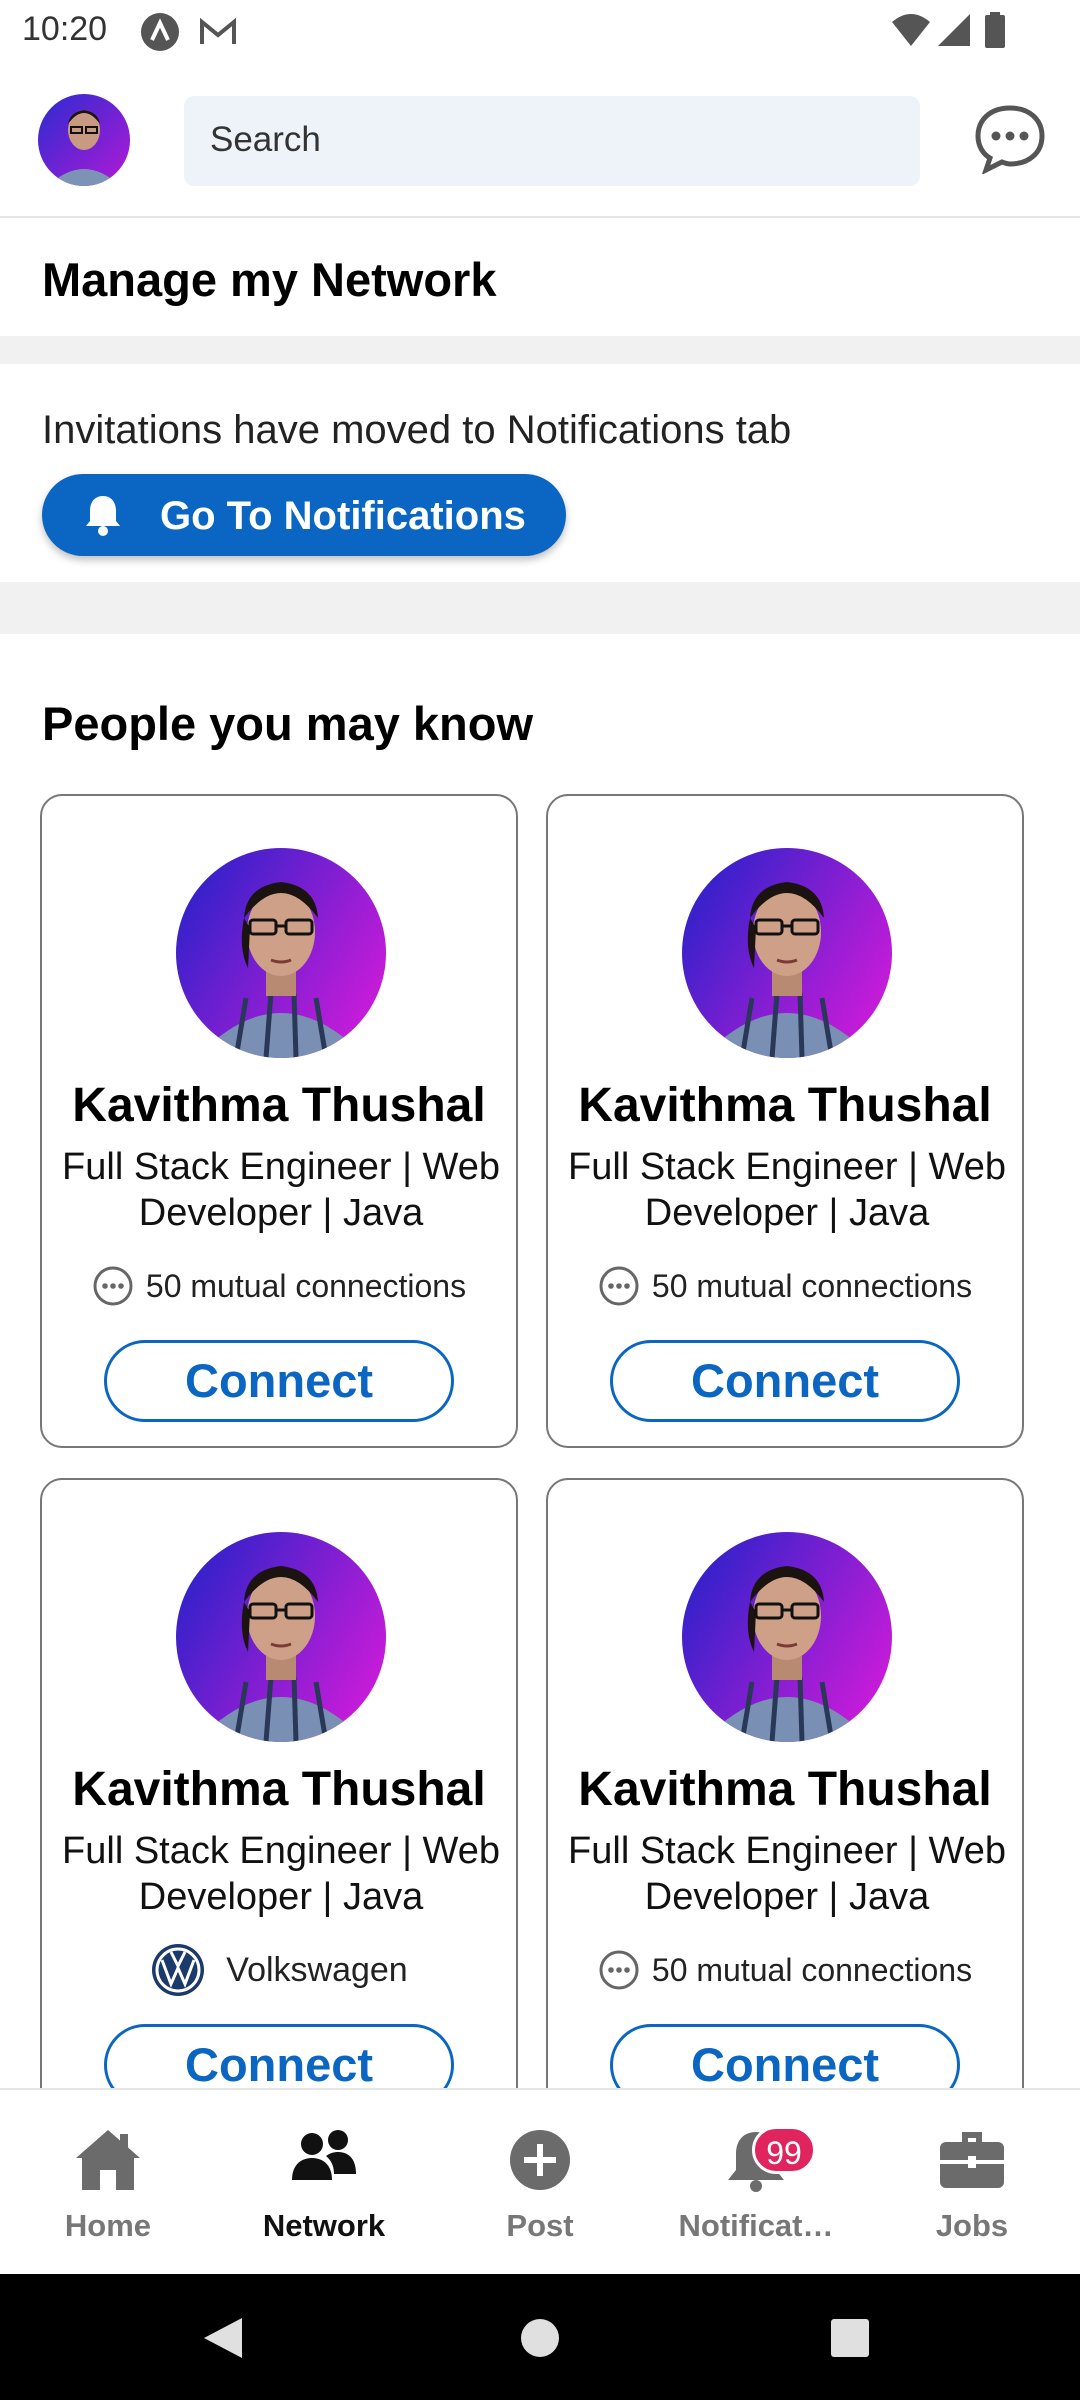 The width and height of the screenshot is (1080, 2400). Describe the element at coordinates (784, 2150) in the screenshot. I see `notification-badge: 99` at that location.